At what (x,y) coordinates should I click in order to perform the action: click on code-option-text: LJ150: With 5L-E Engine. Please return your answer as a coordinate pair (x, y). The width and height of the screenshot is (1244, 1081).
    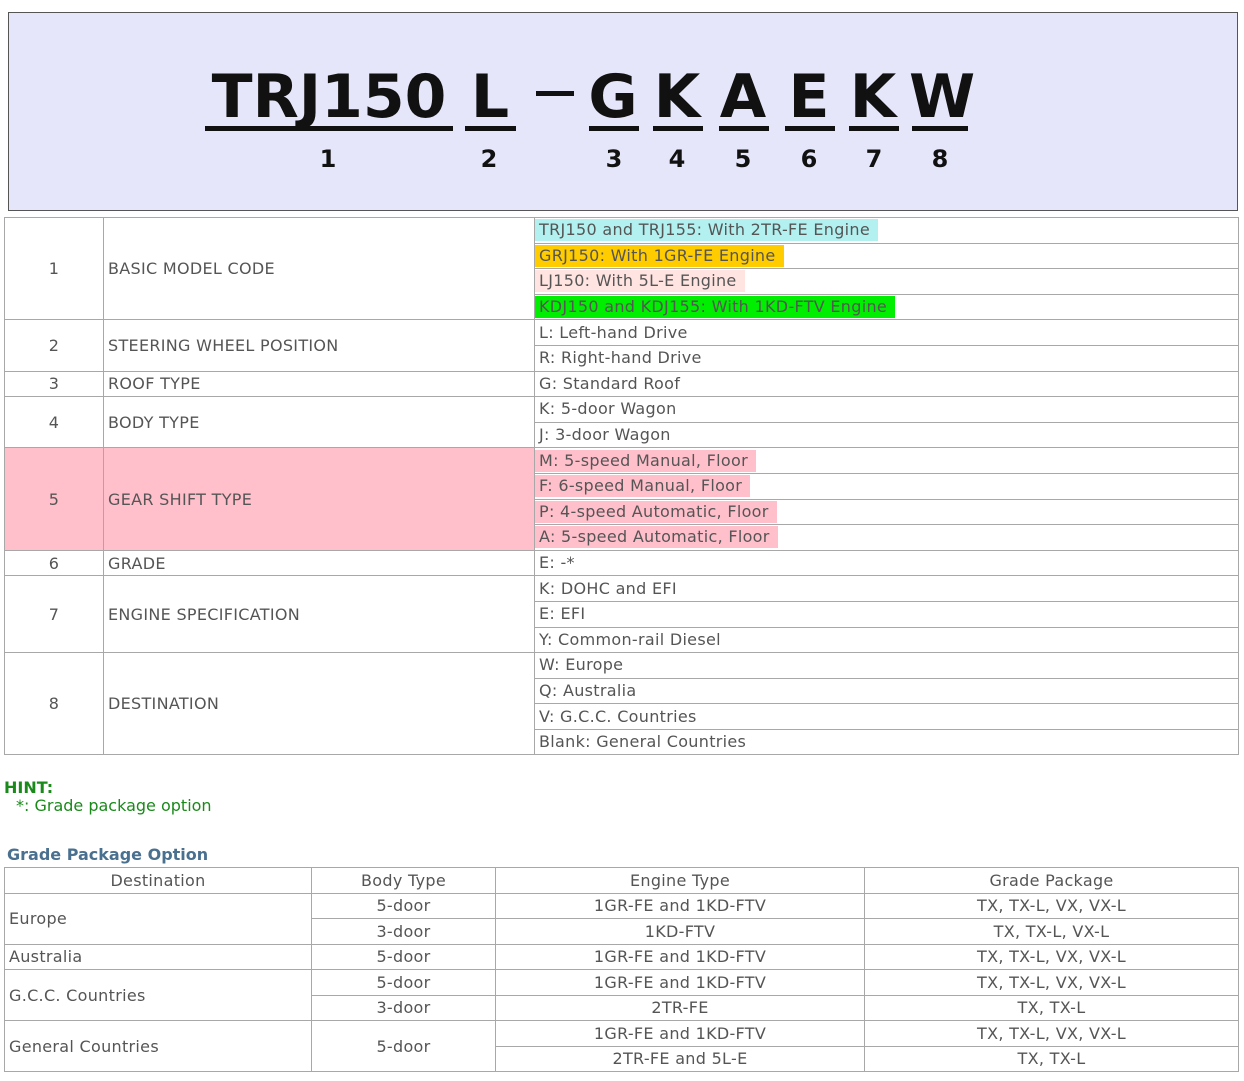
    Looking at the image, I should click on (640, 281).